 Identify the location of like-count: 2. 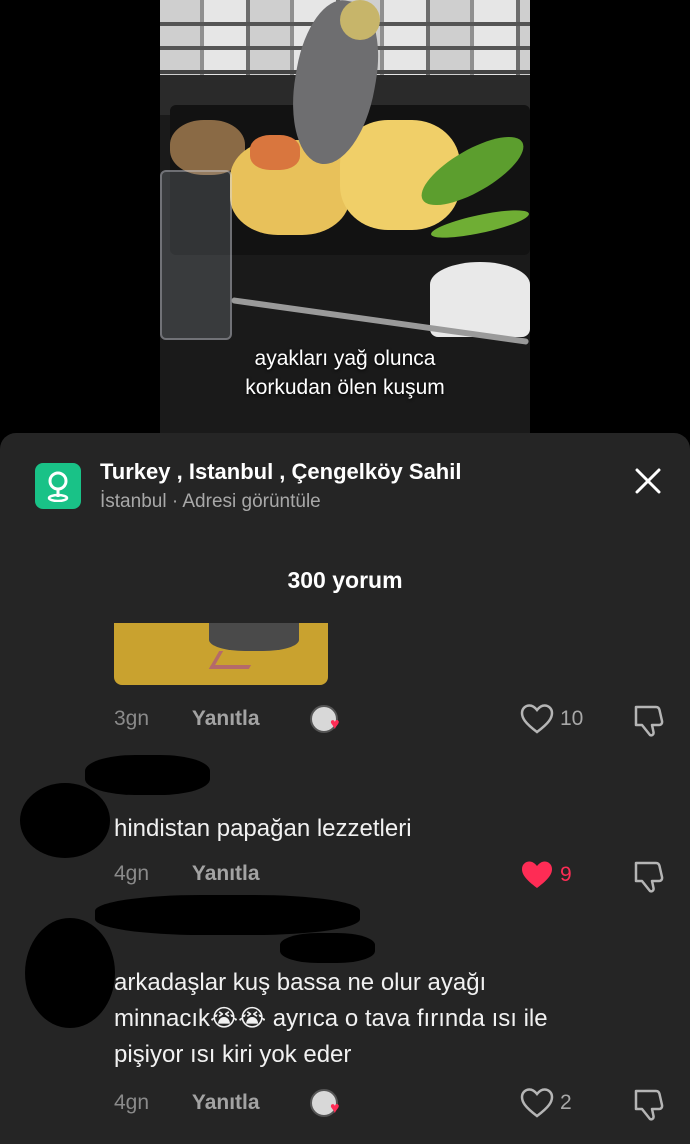
(566, 1102).